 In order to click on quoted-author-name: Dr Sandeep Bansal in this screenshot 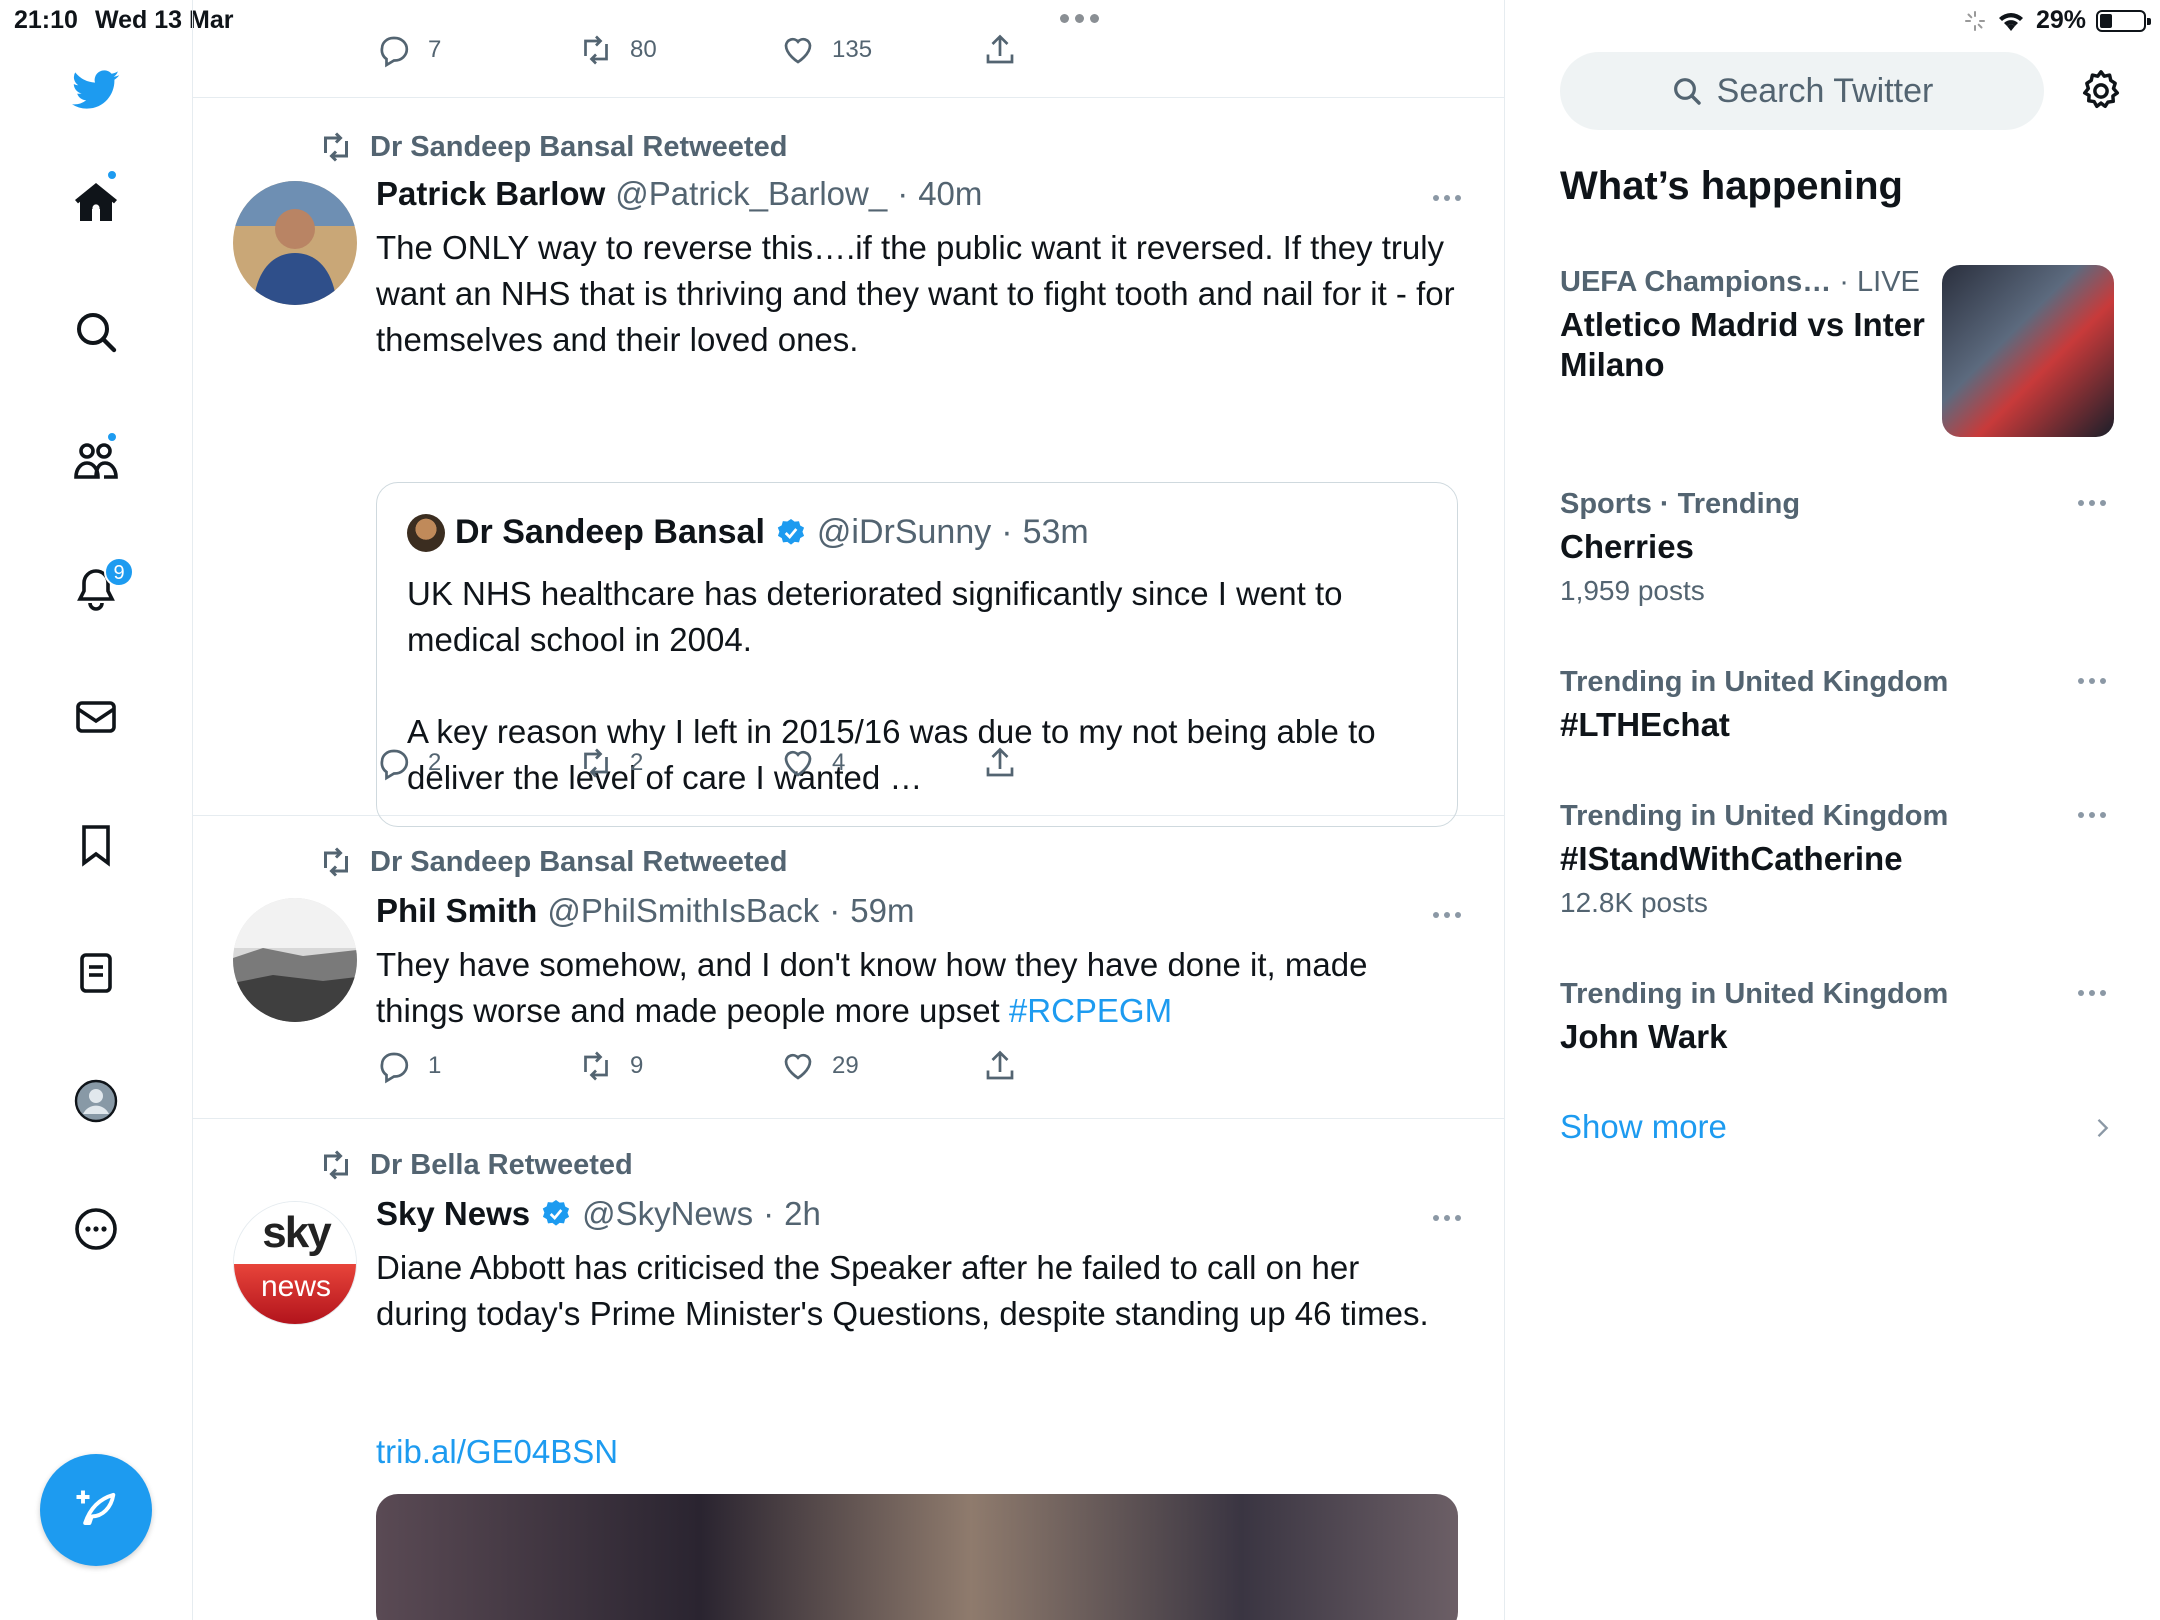, I will do `click(610, 532)`.